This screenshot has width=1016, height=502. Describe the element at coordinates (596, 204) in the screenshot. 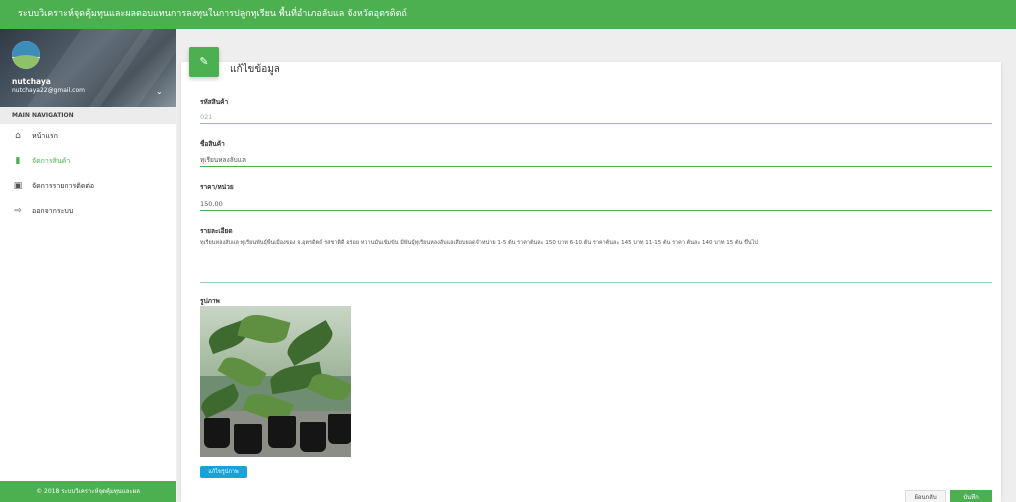

I see `price-field` at that location.